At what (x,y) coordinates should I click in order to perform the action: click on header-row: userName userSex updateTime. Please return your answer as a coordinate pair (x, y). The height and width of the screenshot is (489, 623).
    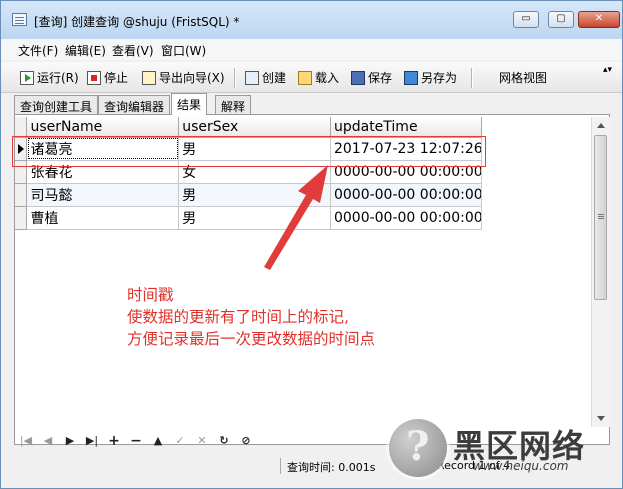
    Looking at the image, I should click on (249, 127).